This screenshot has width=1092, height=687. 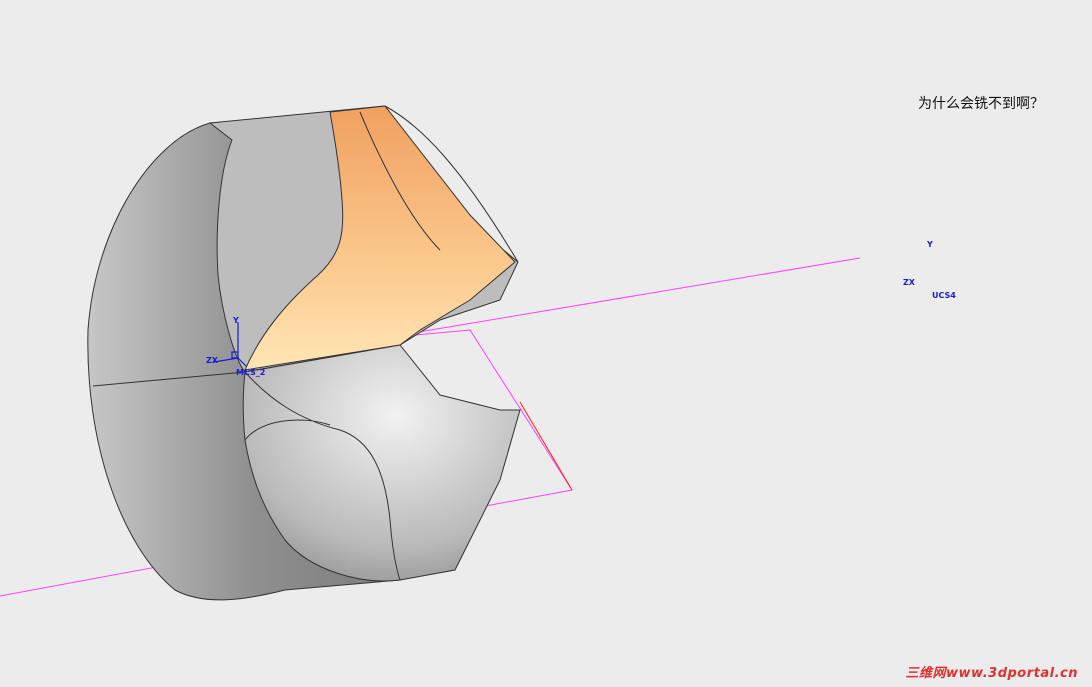 What do you see at coordinates (909, 282) in the screenshot?
I see `csys-ucs-axis-label: ZX` at bounding box center [909, 282].